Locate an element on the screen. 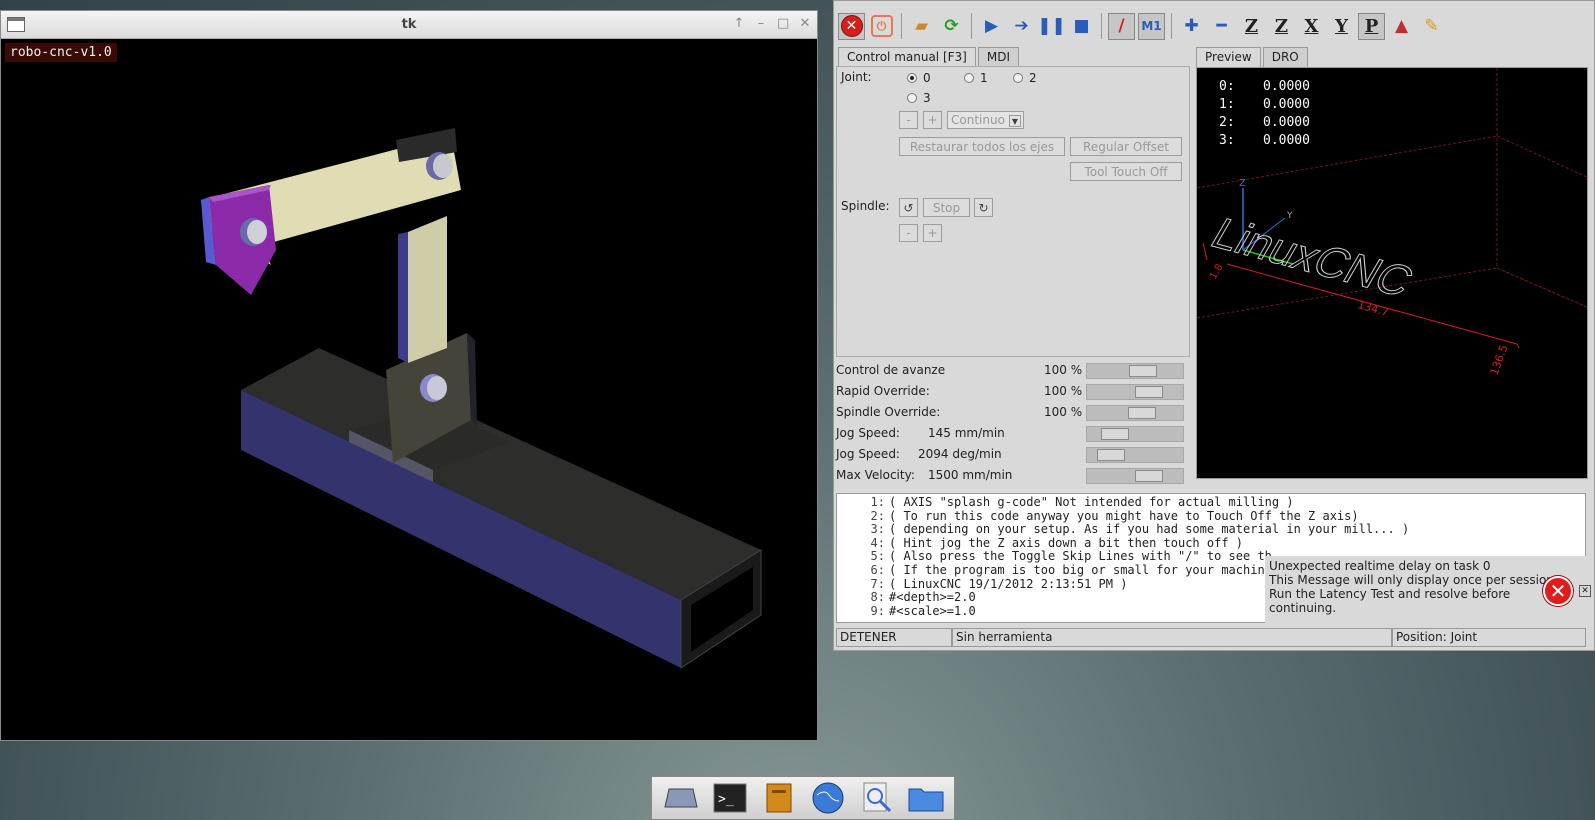 Image resolution: width=1595 pixels, height=820 pixels. machine-power-button: ⏻ is located at coordinates (881, 26).